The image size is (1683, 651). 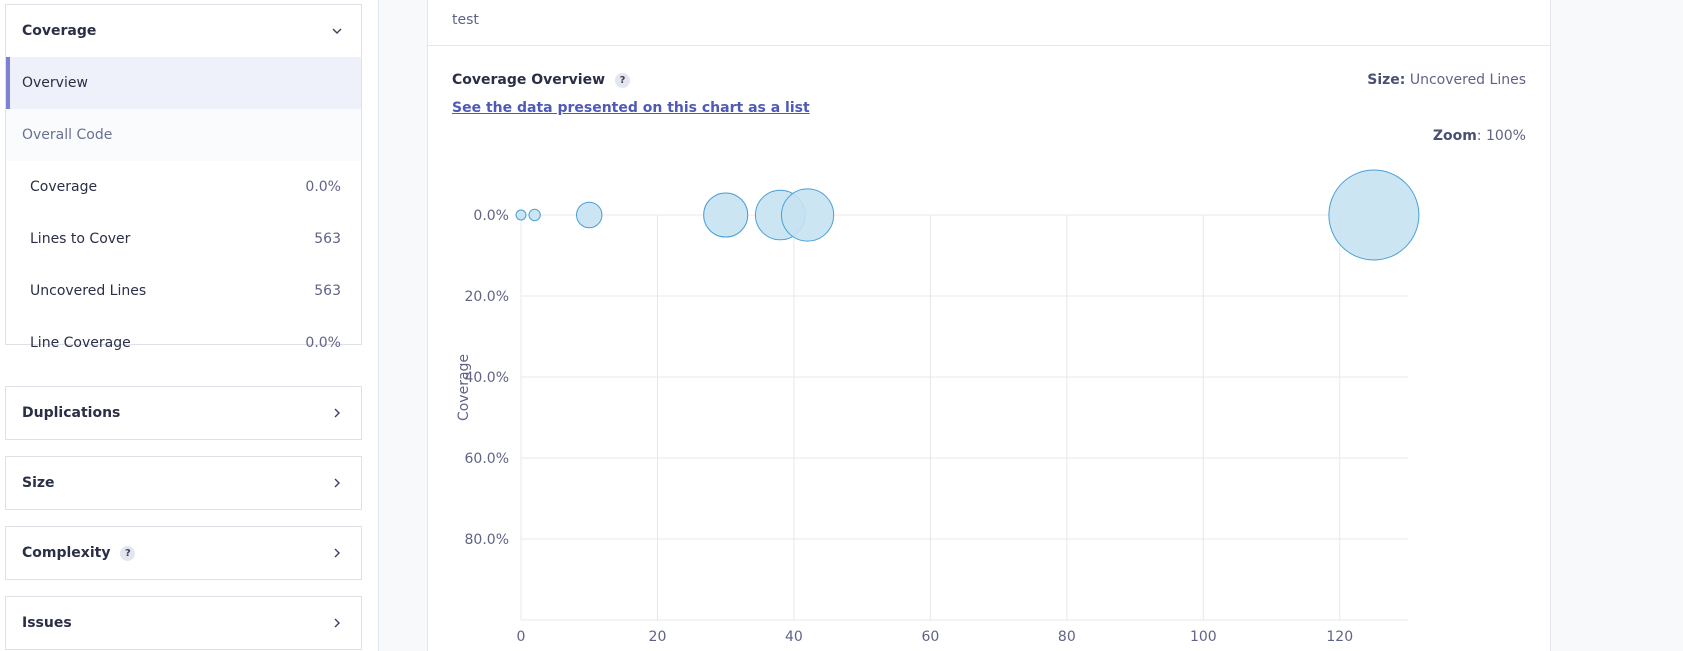 What do you see at coordinates (521, 637) in the screenshot?
I see `x-tick-label: 0` at bounding box center [521, 637].